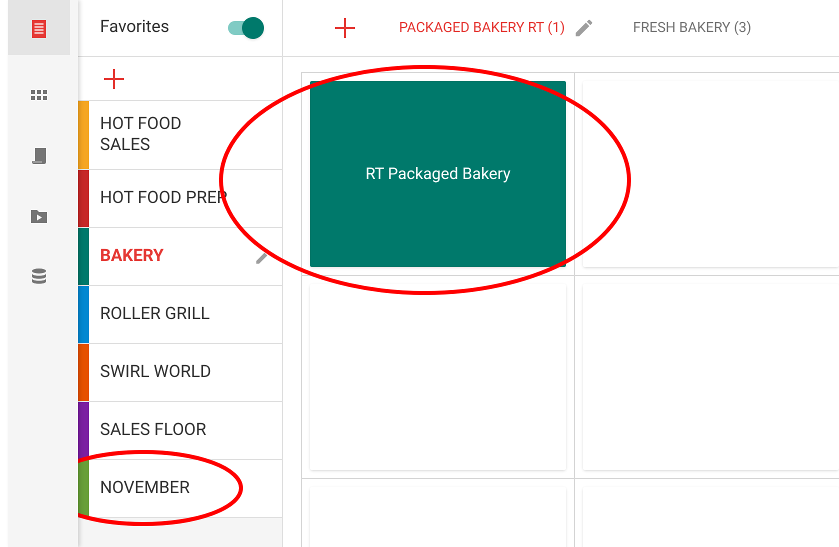 This screenshot has height=547, width=839. I want to click on rail-item, so click(39, 27).